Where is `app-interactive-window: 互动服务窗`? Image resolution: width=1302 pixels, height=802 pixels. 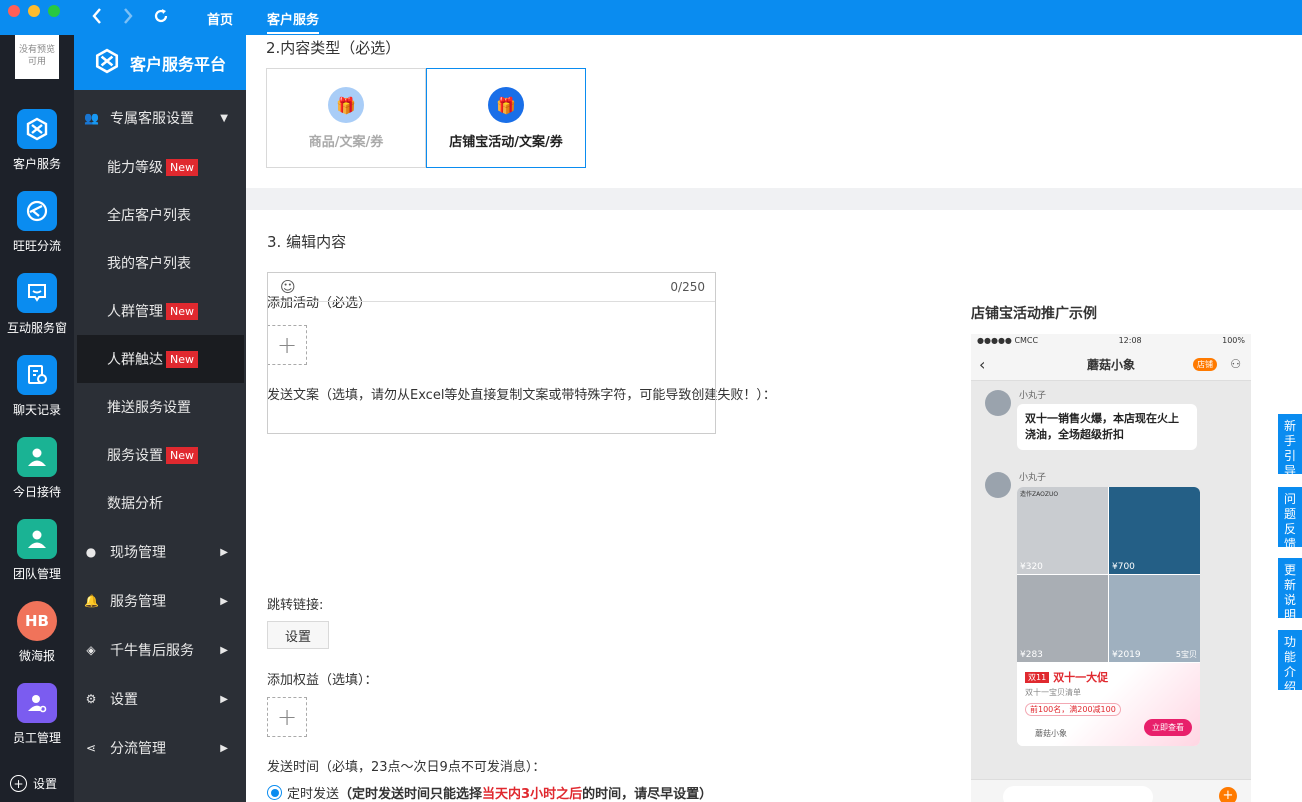 app-interactive-window: 互动服务窗 is located at coordinates (37, 304).